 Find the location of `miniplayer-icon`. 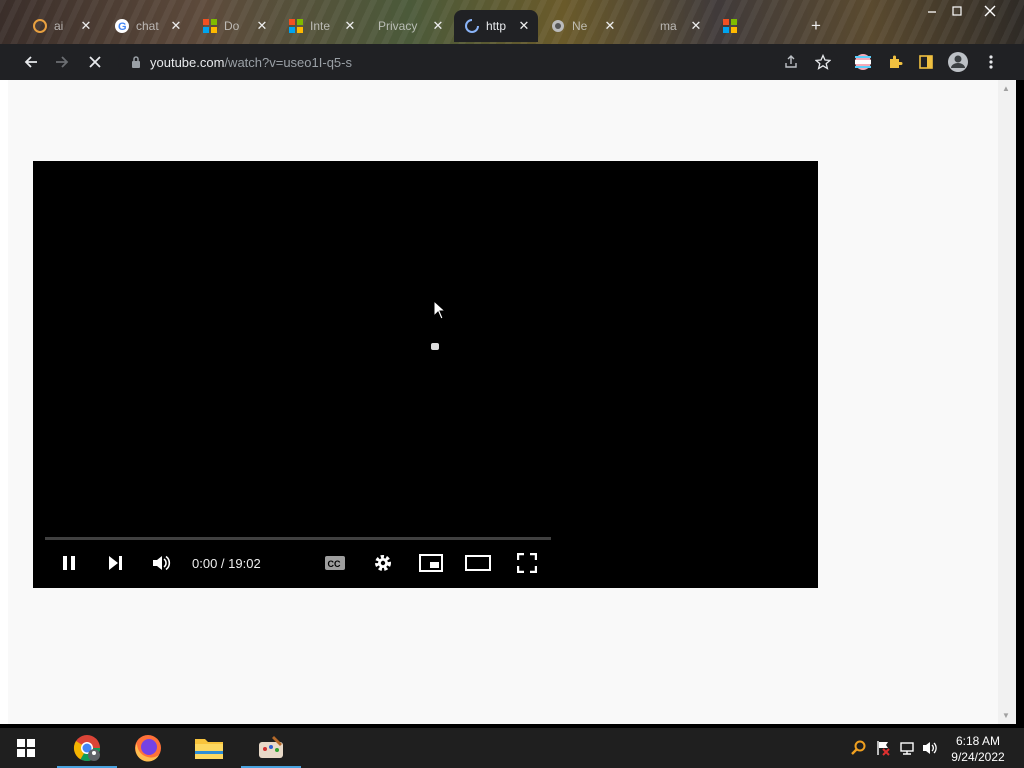

miniplayer-icon is located at coordinates (431, 563).